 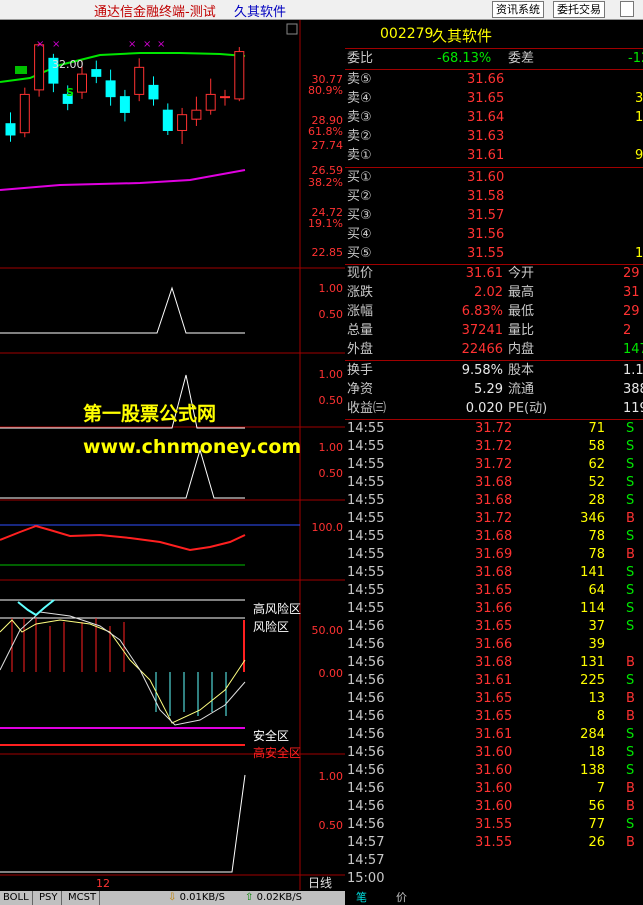 I want to click on tick-row: 14:56 31.61 284 S, so click(x=494, y=735).